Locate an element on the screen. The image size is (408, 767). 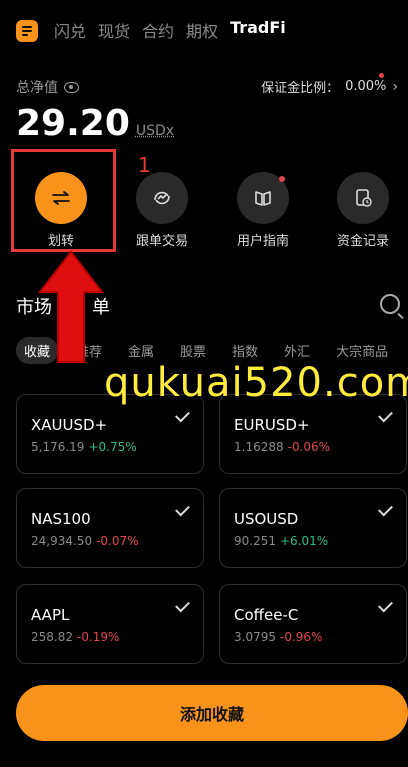
market-price: 5,176.19 is located at coordinates (58, 447).